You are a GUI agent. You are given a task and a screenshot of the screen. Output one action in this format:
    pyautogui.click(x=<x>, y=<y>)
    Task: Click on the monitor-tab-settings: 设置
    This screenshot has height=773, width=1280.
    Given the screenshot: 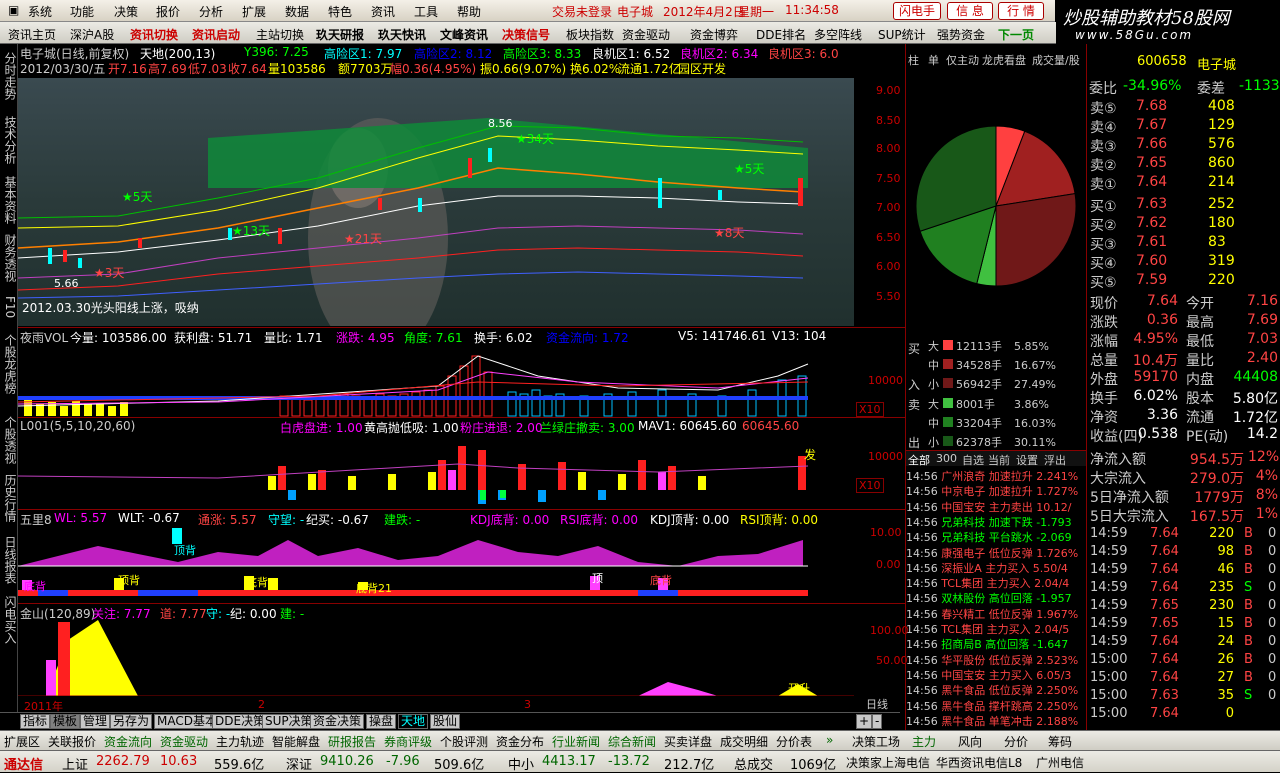 What is the action you would take?
    pyautogui.click(x=1027, y=460)
    